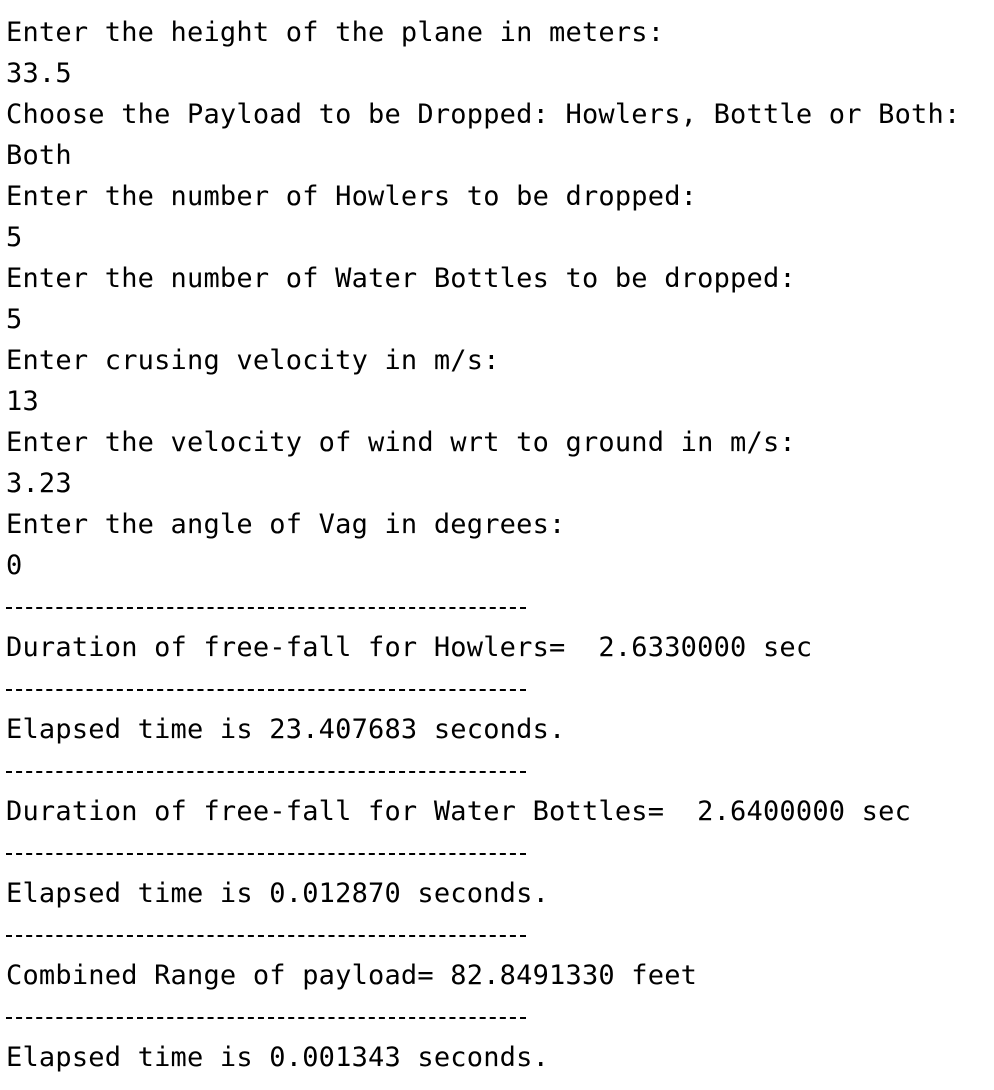 The width and height of the screenshot is (994, 1090). I want to click on velocity-input-value: 13, so click(22, 401).